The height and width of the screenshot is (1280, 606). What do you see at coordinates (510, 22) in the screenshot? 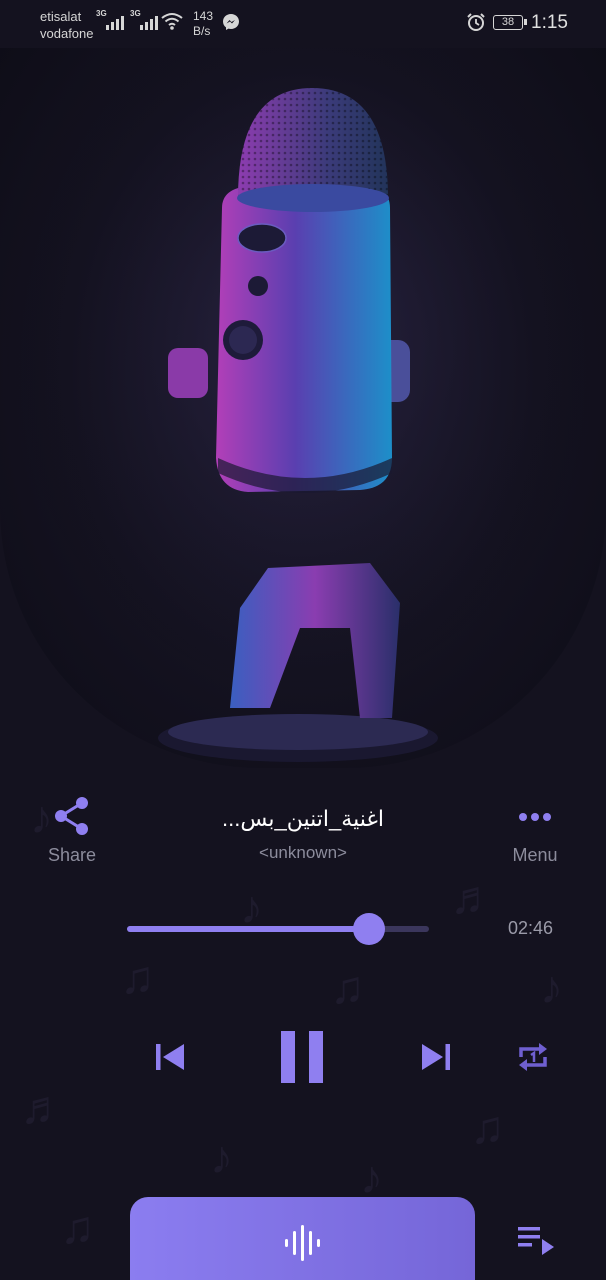
I see `battery-icon: 38` at bounding box center [510, 22].